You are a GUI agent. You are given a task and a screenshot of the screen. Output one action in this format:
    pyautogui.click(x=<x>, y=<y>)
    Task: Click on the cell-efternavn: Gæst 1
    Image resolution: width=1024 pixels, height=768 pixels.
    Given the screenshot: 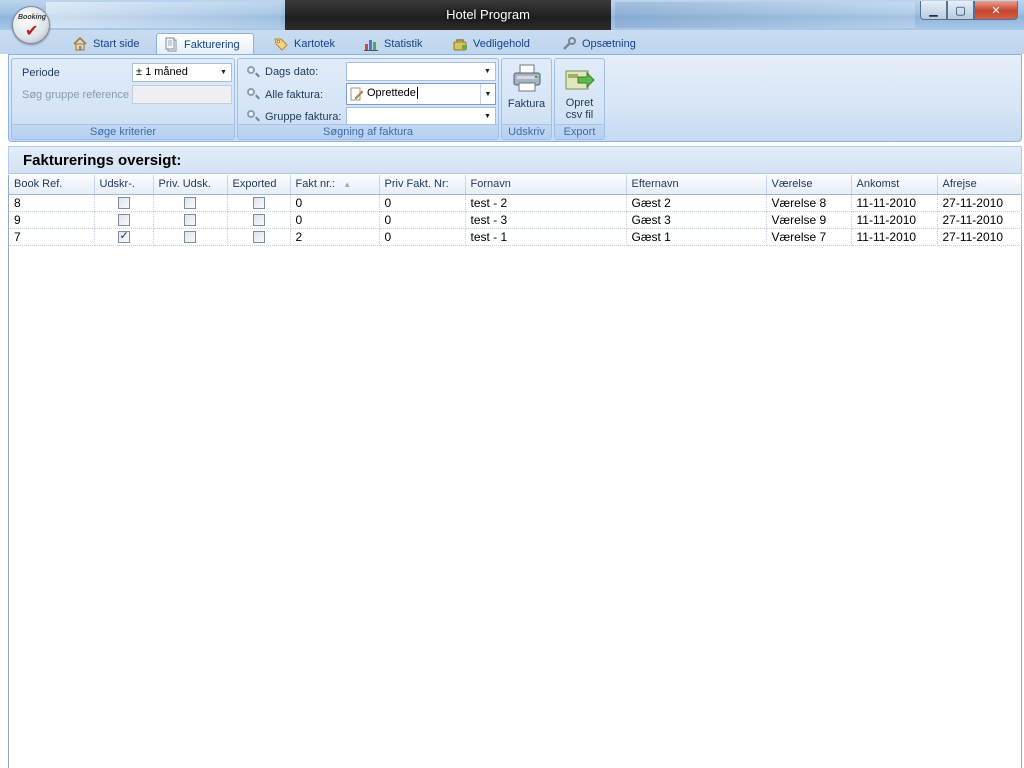 What is the action you would take?
    pyautogui.click(x=696, y=237)
    